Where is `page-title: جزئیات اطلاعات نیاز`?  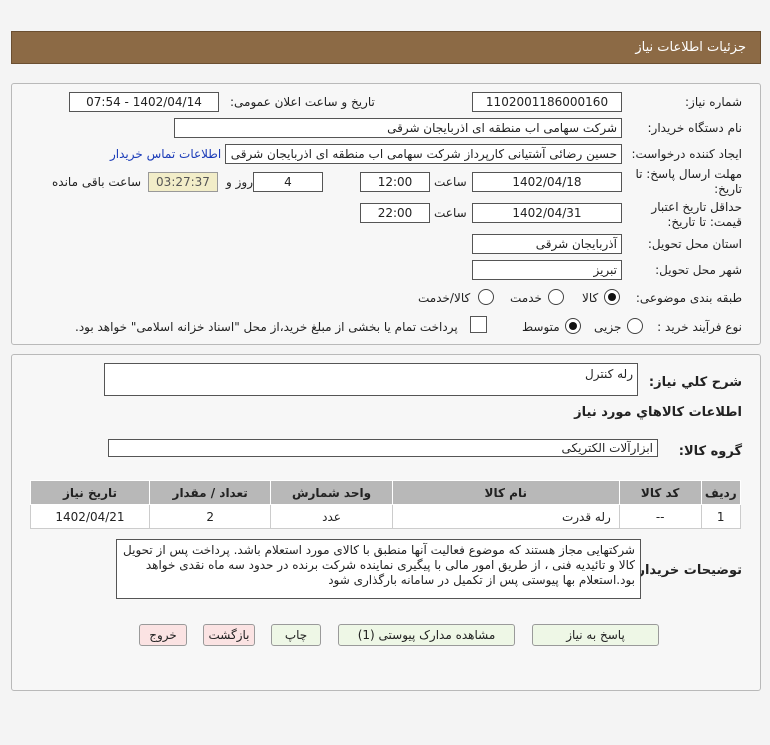
page-title: جزئیات اطلاعات نیاز is located at coordinates (690, 47).